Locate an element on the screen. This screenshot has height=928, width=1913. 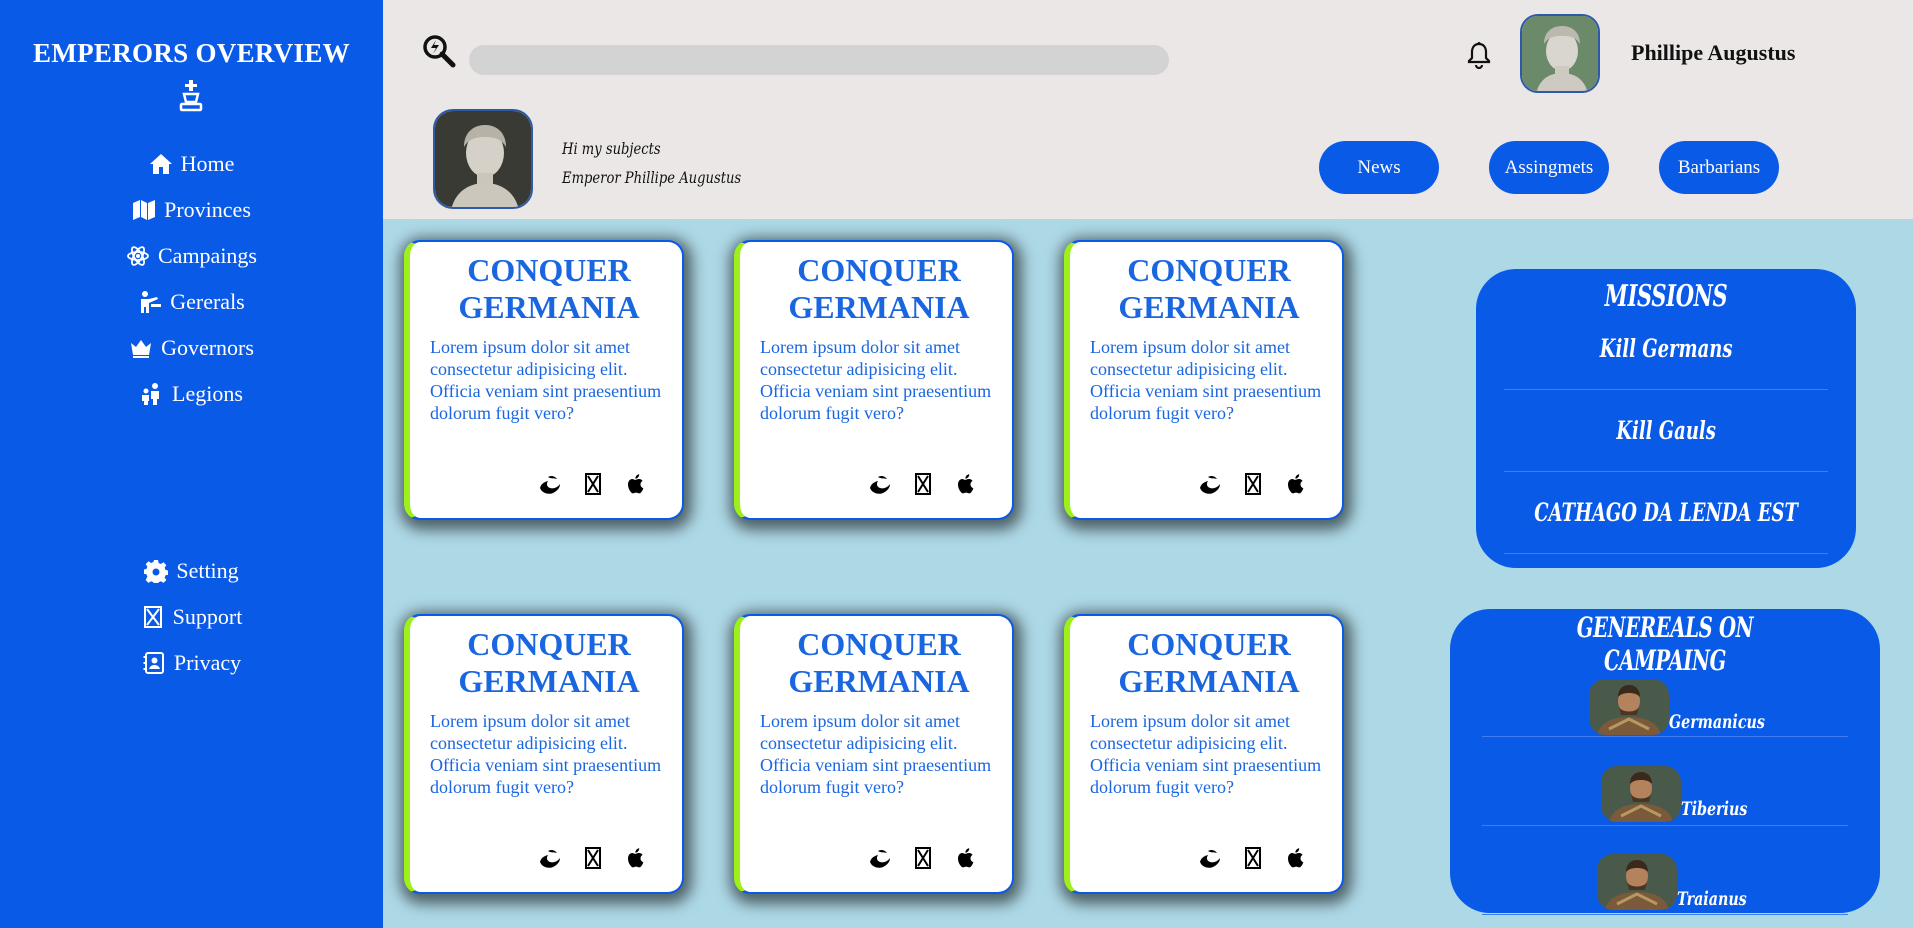
general-item: Tiberius is located at coordinates (1665, 781).